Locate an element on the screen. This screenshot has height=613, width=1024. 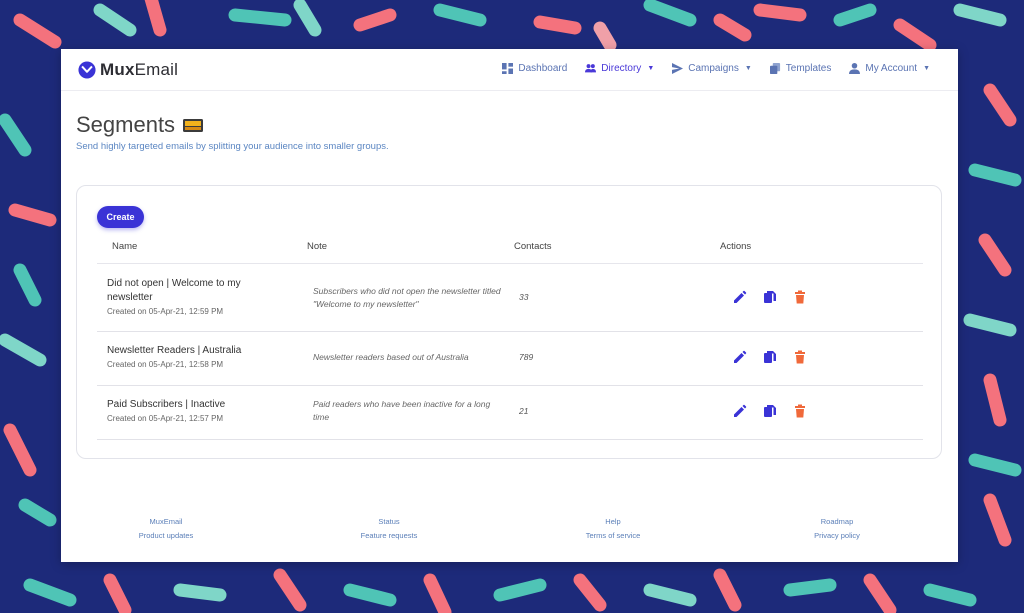
footer-link-status: Status is located at coordinates (389, 522).